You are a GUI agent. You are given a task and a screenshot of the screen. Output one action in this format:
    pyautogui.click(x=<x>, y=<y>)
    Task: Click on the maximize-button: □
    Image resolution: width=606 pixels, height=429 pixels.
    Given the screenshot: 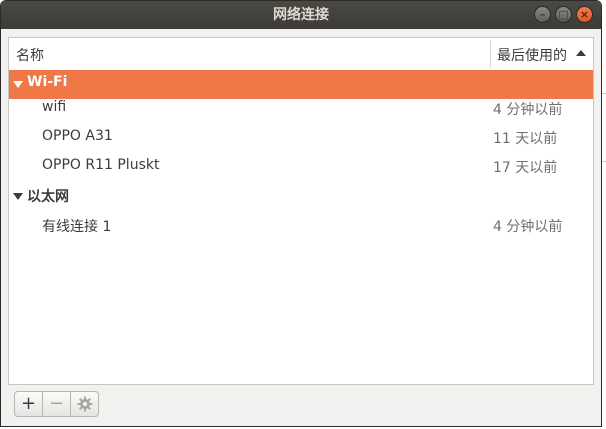 What is the action you would take?
    pyautogui.click(x=563, y=14)
    